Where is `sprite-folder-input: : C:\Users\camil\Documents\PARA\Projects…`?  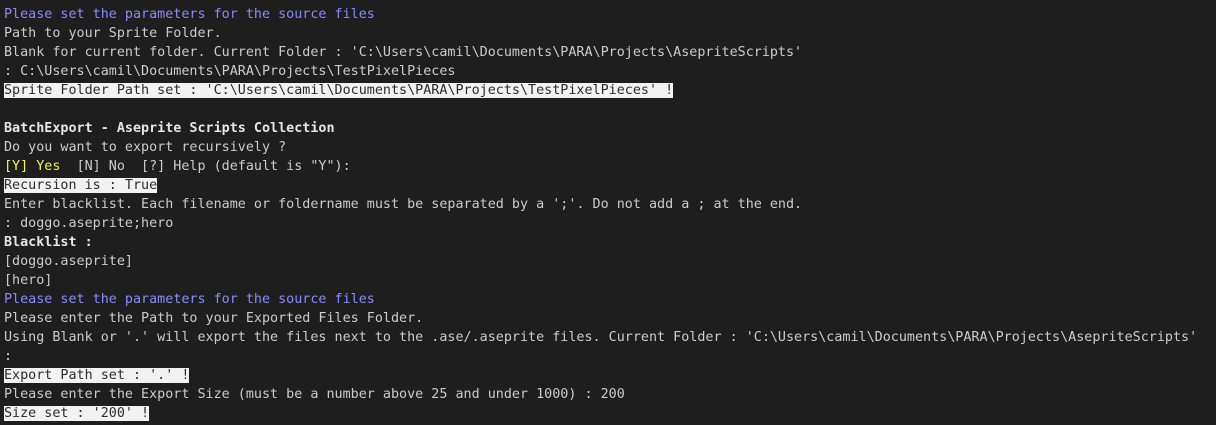
sprite-folder-input: : C:\Users\camil\Documents\PARA\Projects… is located at coordinates (230, 71).